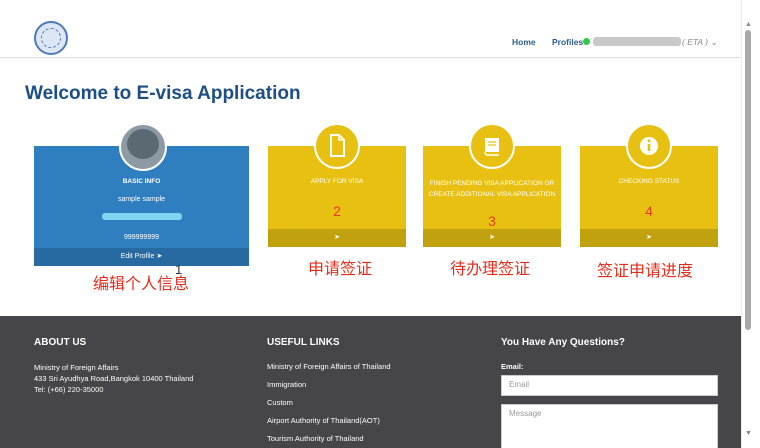 Image resolution: width=760 pixels, height=448 pixels. I want to click on document-icon, so click(337, 145).